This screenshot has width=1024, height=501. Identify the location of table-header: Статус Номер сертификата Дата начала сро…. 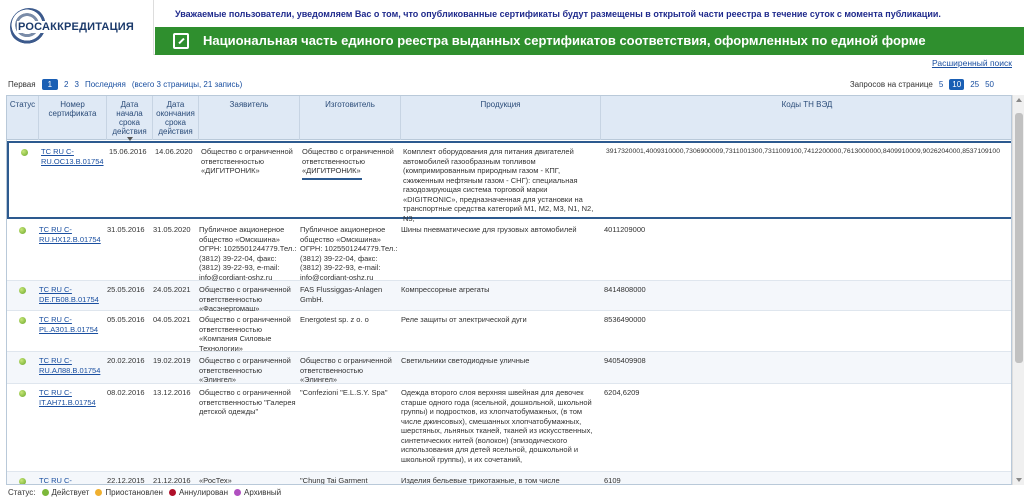
(509, 118).